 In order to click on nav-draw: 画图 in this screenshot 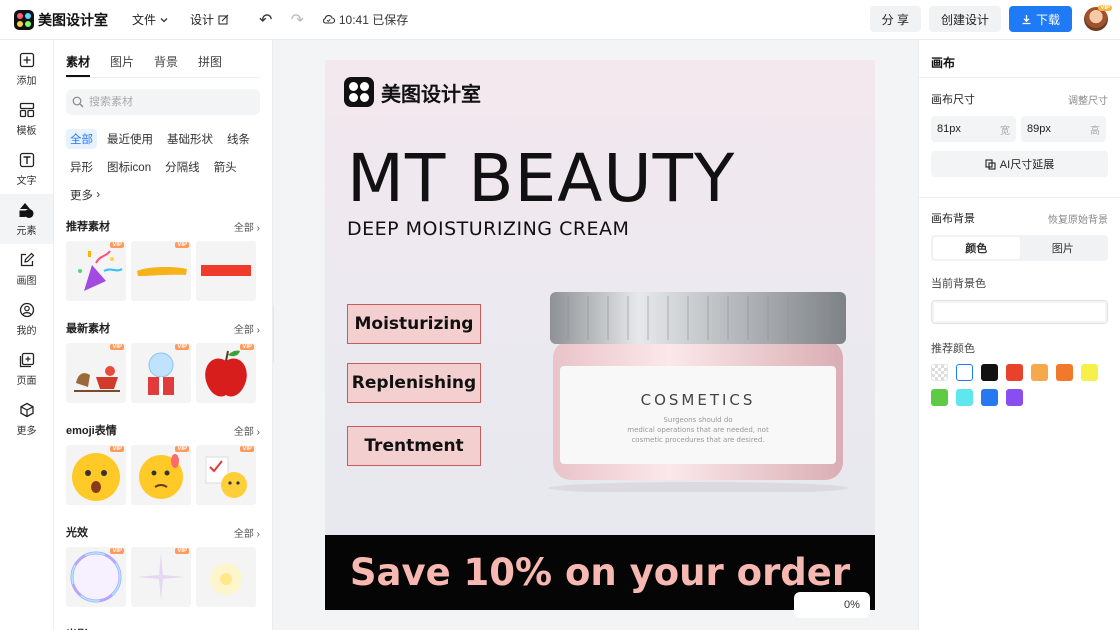, I will do `click(26, 269)`.